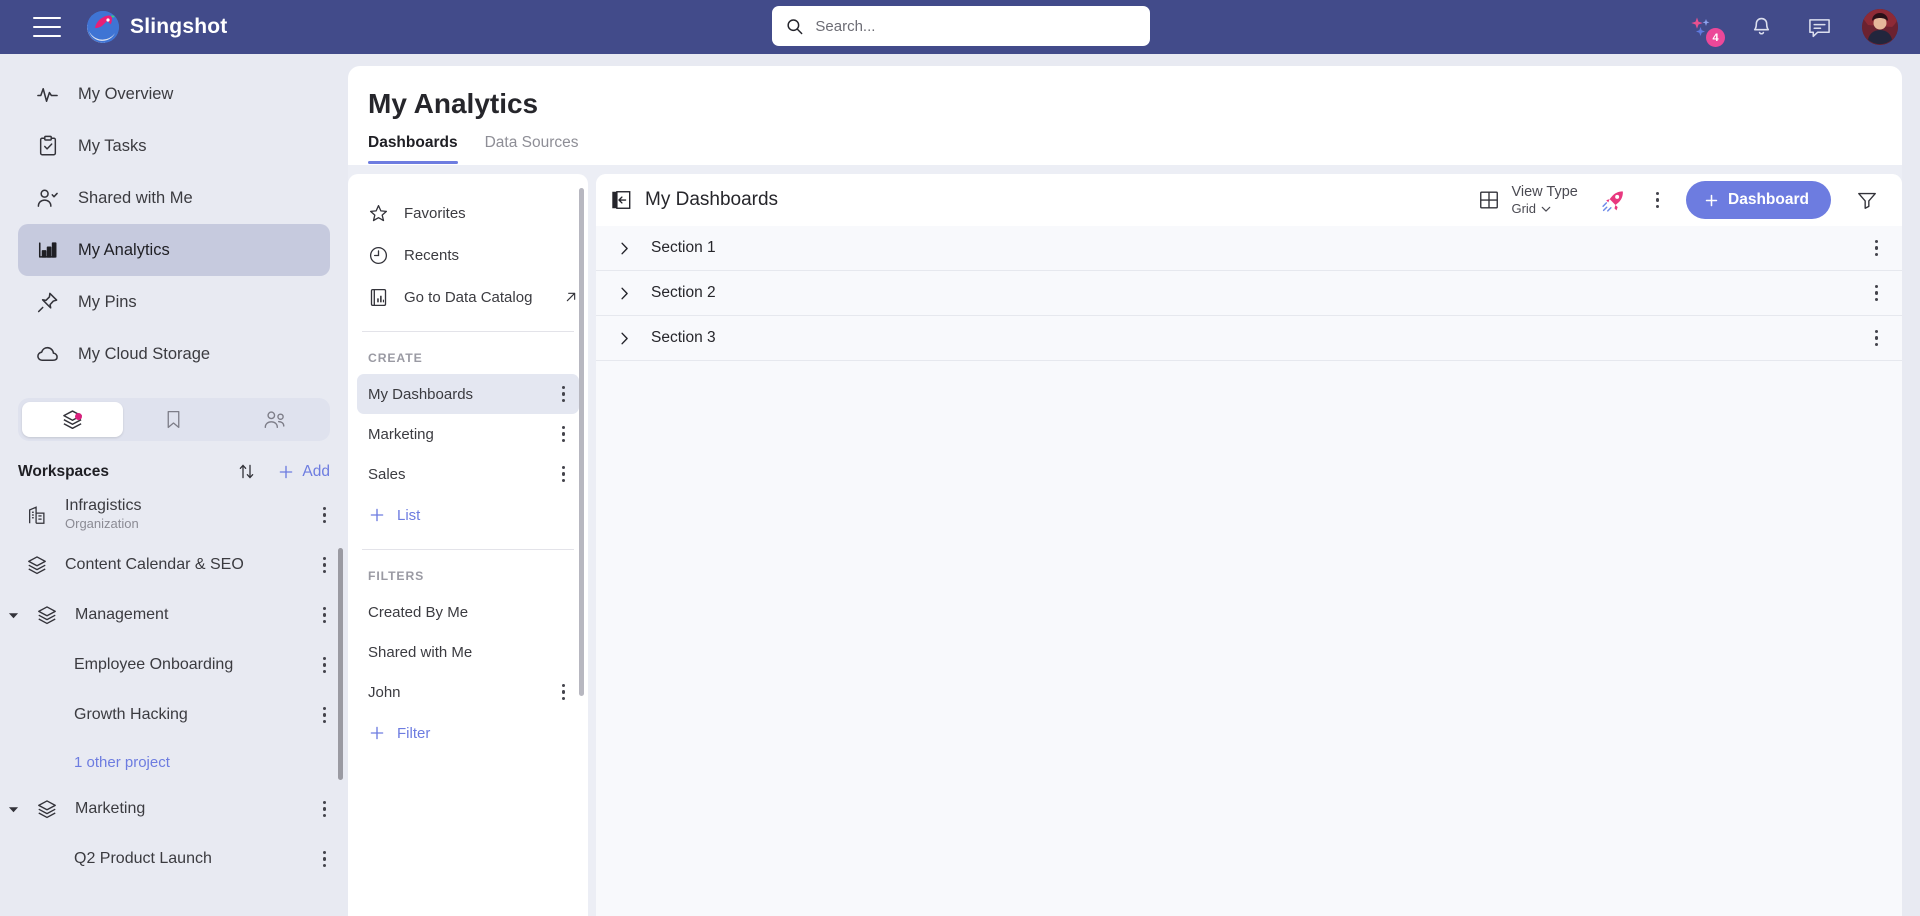 The width and height of the screenshot is (1920, 916). What do you see at coordinates (303, 472) in the screenshot?
I see `add-workspace-button: Add` at bounding box center [303, 472].